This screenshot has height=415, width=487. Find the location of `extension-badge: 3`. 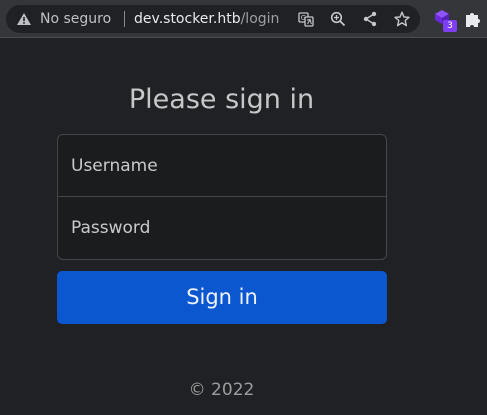

extension-badge: 3 is located at coordinates (450, 26).